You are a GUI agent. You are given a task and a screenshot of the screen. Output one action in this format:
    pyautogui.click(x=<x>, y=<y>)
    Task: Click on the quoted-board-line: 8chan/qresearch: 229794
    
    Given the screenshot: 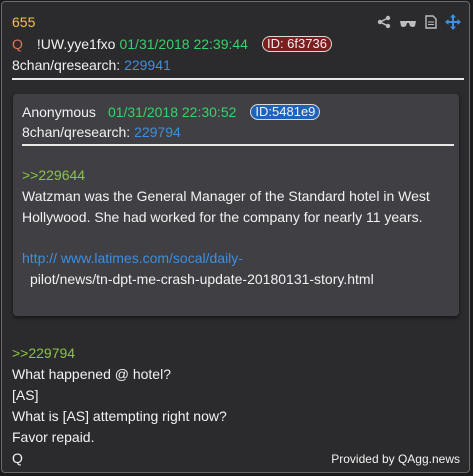 What is the action you would take?
    pyautogui.click(x=101, y=132)
    